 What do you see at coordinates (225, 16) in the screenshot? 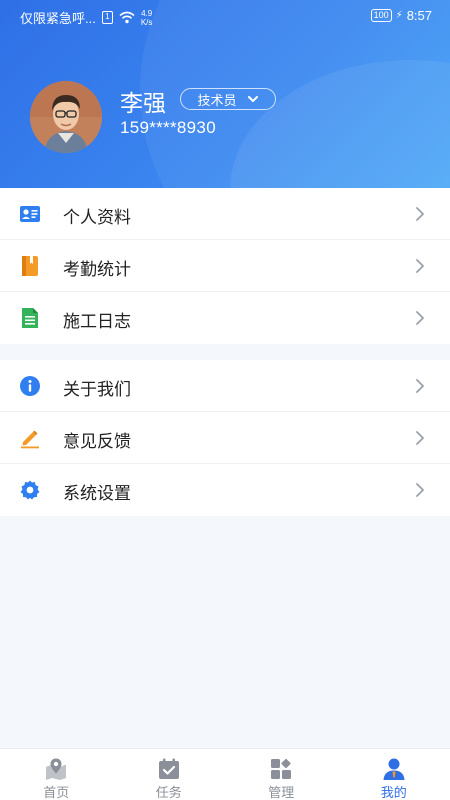
I see `status-bar: 仅限紧急呼... 1 4.9 K/s 100 ⚡ 8:57` at bounding box center [225, 16].